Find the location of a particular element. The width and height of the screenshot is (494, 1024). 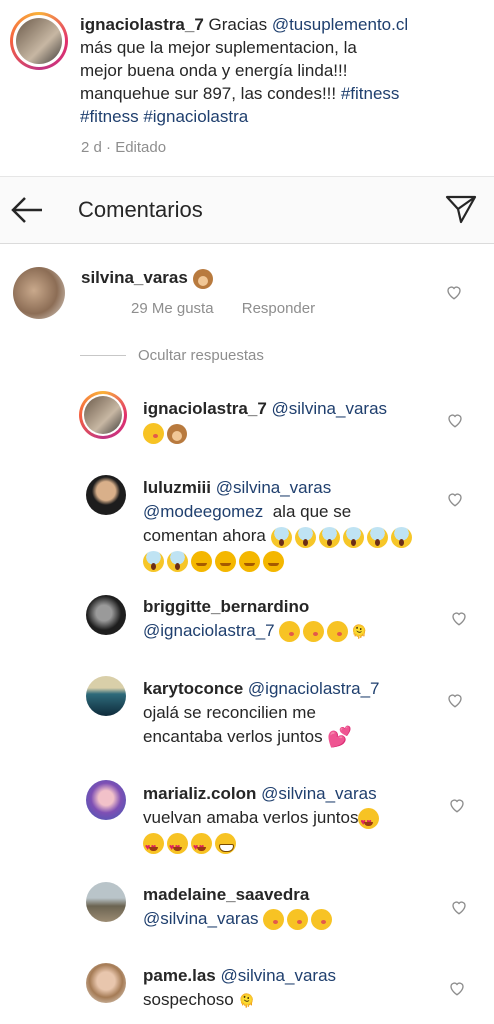

comment-username: madelaine_saavedra is located at coordinates (226, 894).